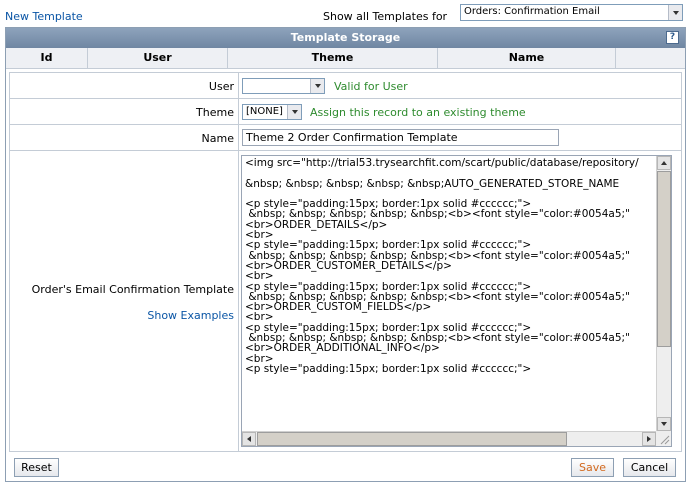  I want to click on name-label: Name, so click(217, 138).